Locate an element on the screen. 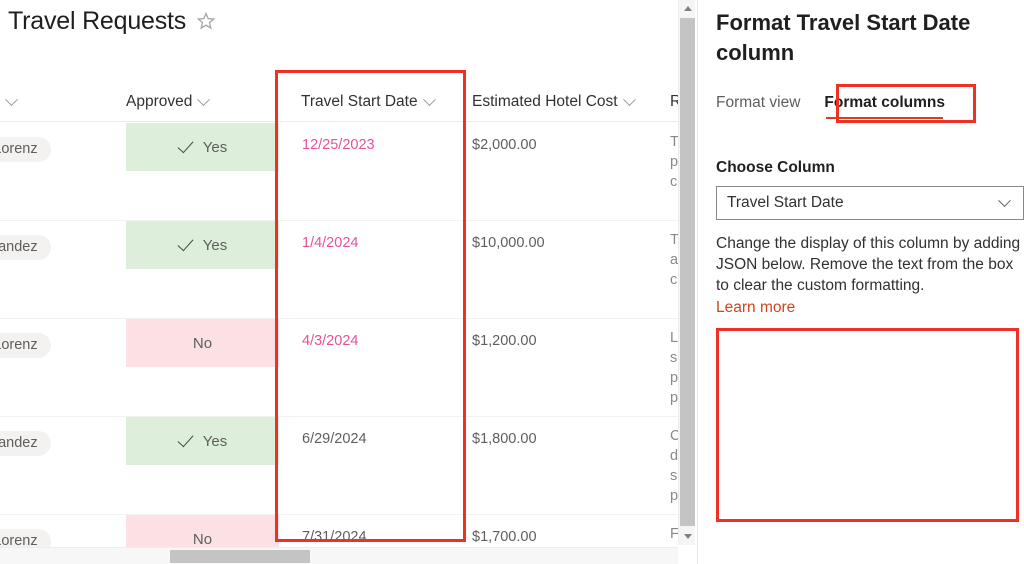 The width and height of the screenshot is (1024, 564). star-icon is located at coordinates (206, 21).